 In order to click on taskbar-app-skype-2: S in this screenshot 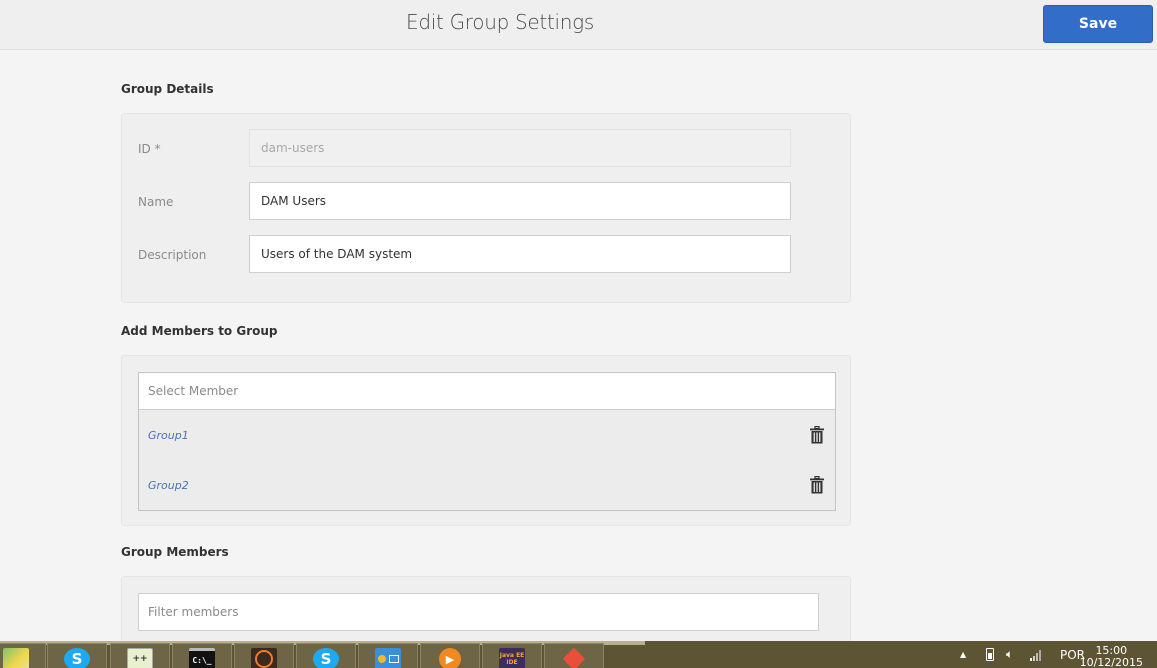, I will do `click(326, 655)`.